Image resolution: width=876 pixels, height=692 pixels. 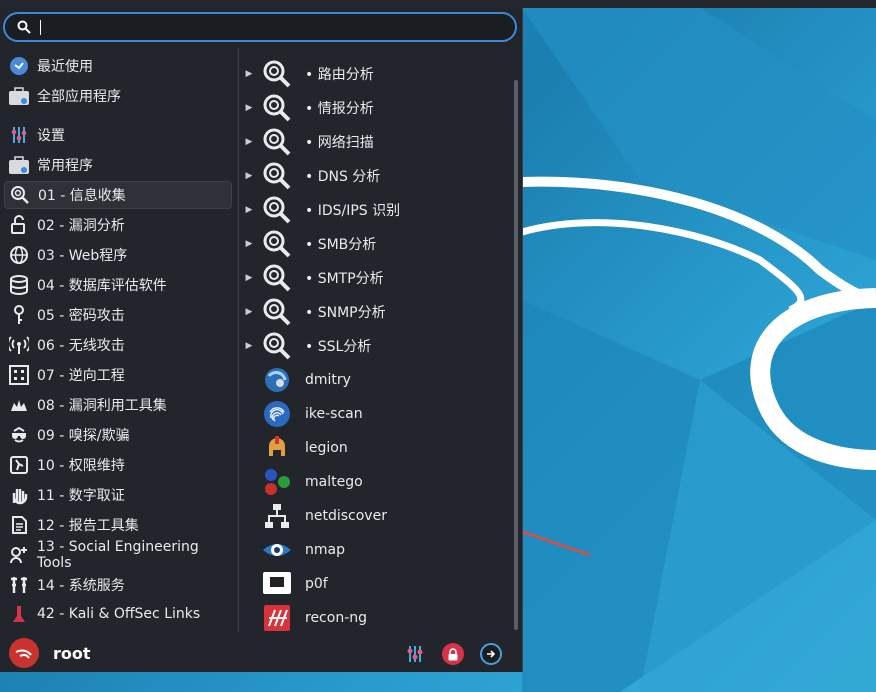 What do you see at coordinates (375, 380) in the screenshot?
I see `app-item-9: dmitry` at bounding box center [375, 380].